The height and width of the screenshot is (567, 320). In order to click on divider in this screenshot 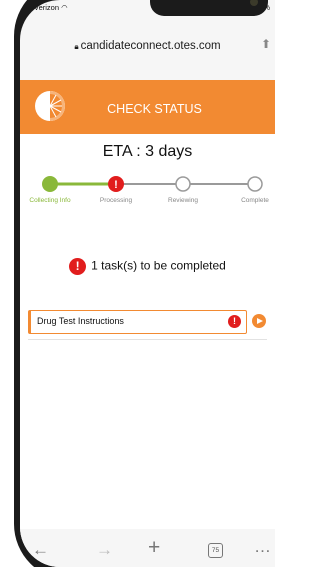, I will do `click(147, 339)`.